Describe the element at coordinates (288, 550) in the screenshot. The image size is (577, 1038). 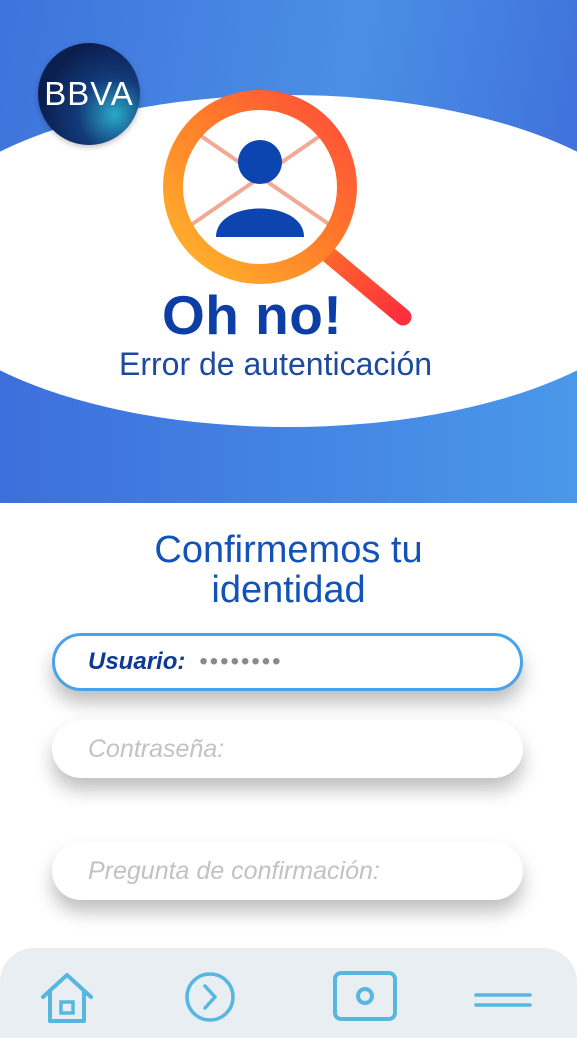
I see `identity-title-line1: Confirmemos tu` at that location.